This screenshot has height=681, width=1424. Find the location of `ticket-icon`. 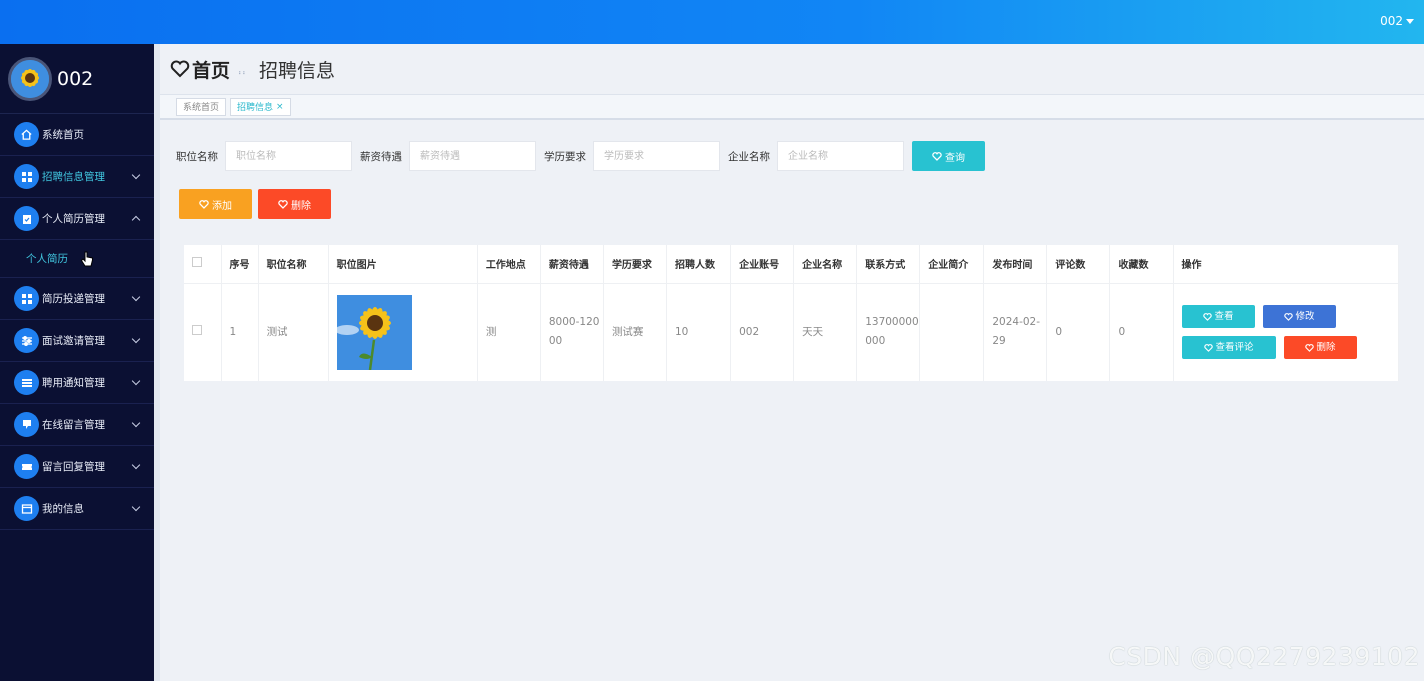

ticket-icon is located at coordinates (26, 466).